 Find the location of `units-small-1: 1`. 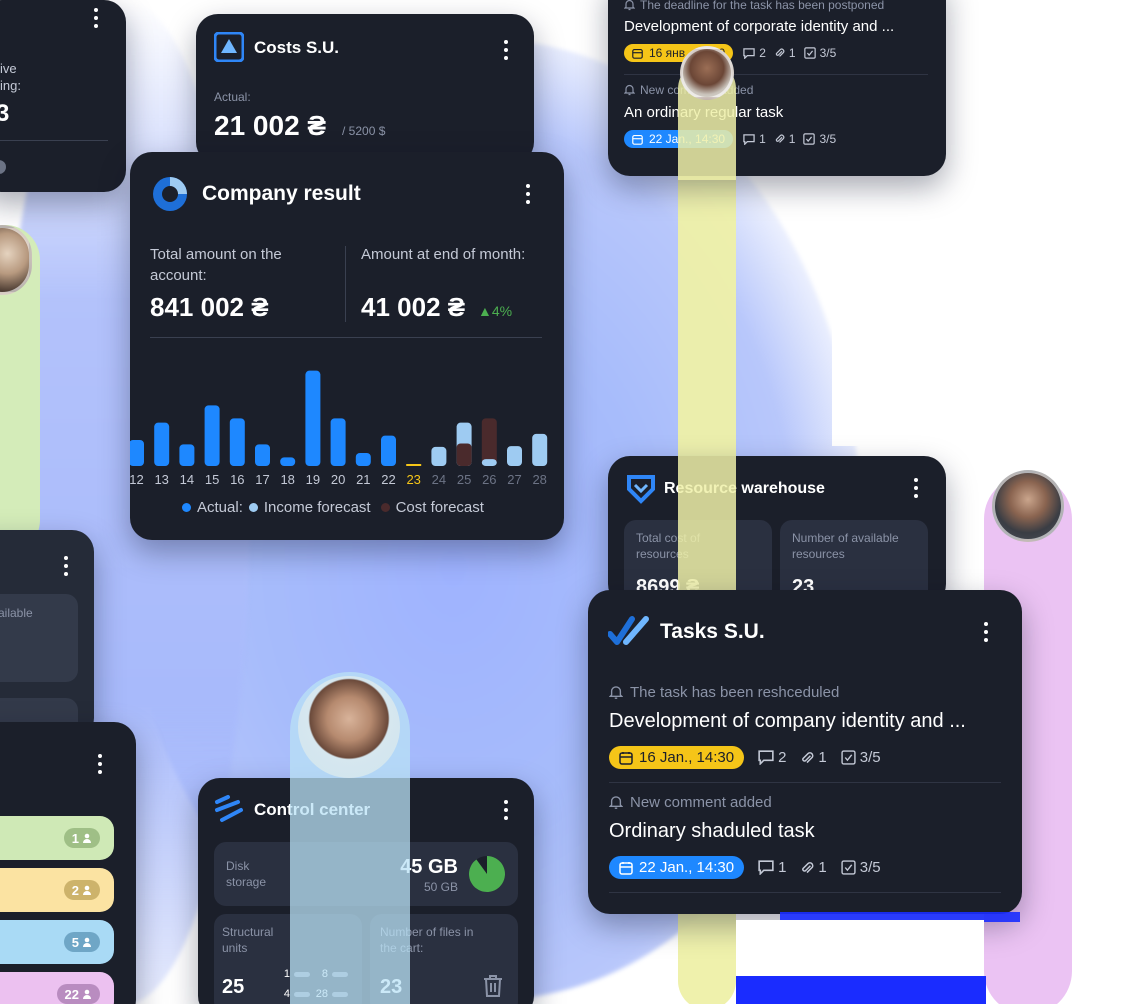

units-small-1: 1 is located at coordinates (286, 974).